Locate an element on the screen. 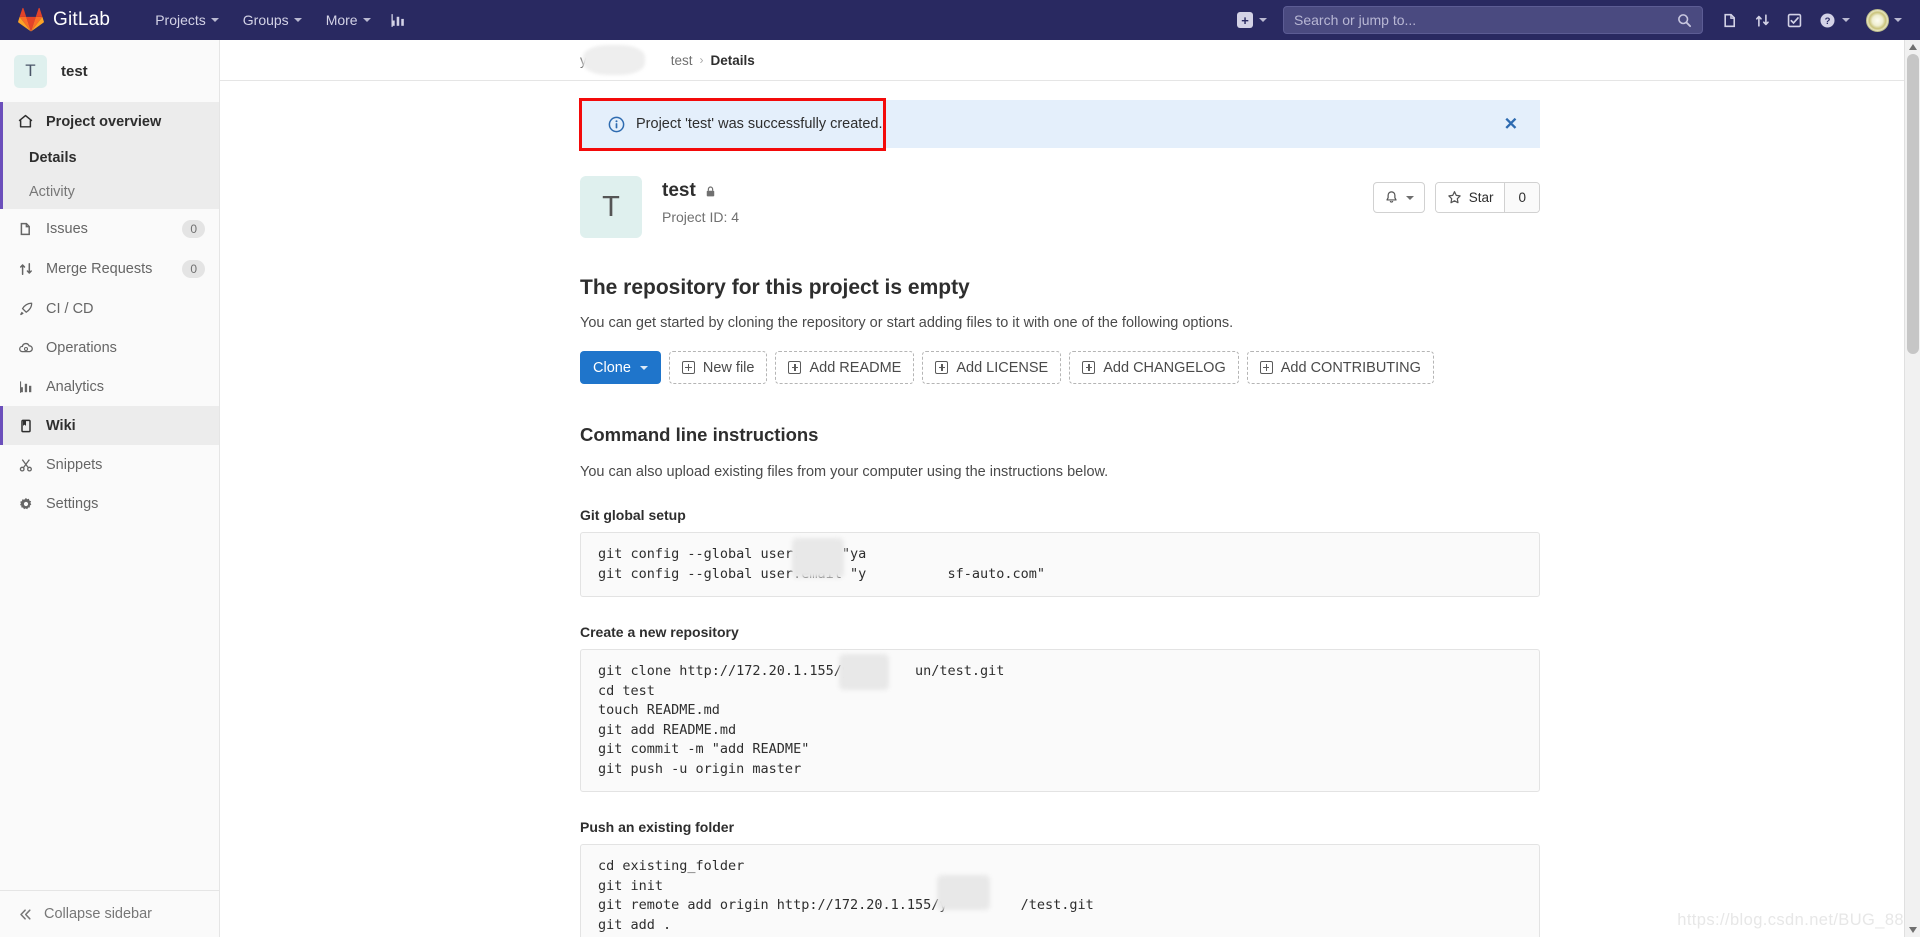  help-icon: ? is located at coordinates (1827, 20).